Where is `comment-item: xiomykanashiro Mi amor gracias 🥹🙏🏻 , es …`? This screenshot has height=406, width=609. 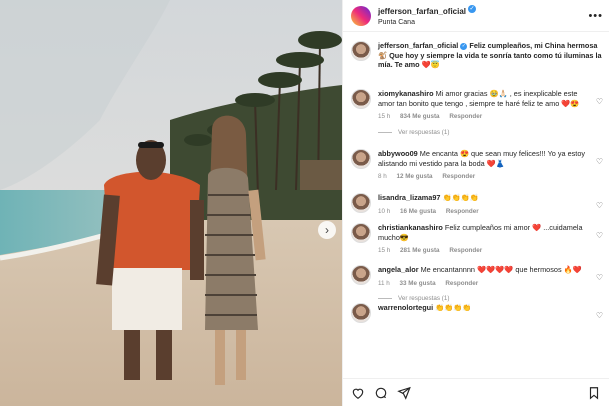
comment-item: xiomykanashiro Mi amor gracias 🥹🙏🏻 , es … is located at coordinates (477, 119).